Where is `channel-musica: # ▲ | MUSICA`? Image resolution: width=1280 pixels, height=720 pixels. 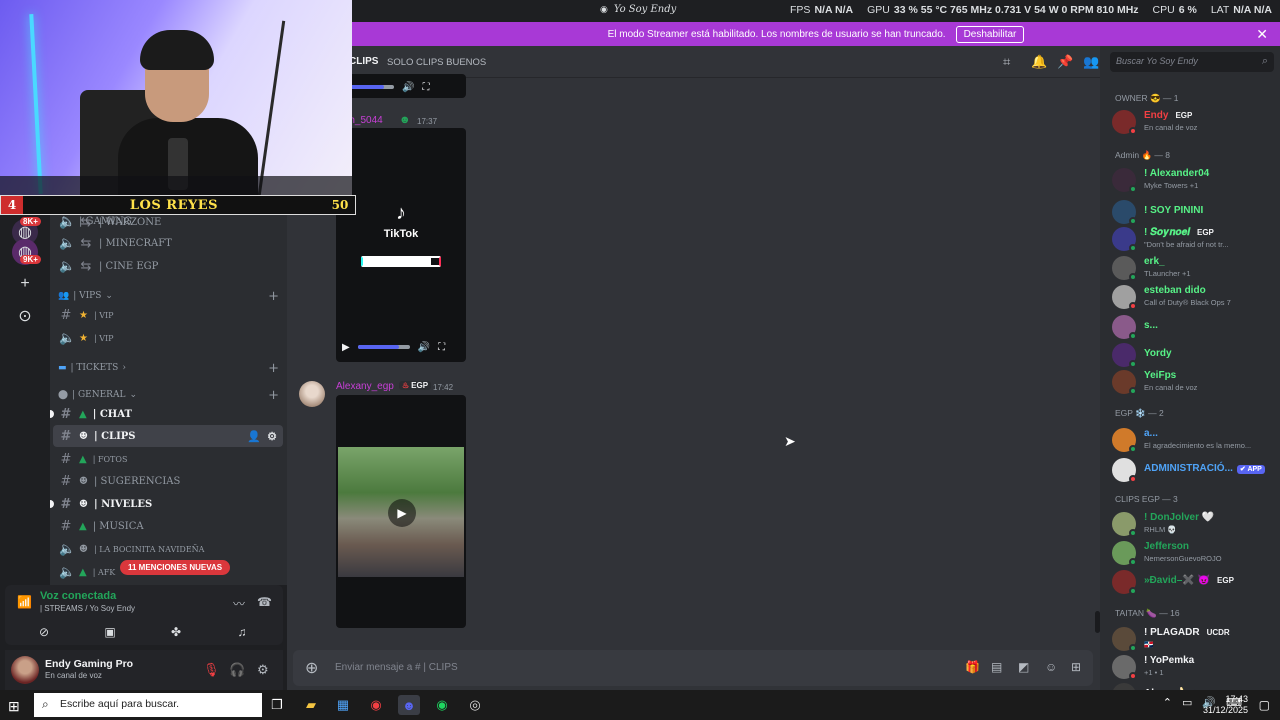 channel-musica: # ▲ | MUSICA is located at coordinates (168, 526).